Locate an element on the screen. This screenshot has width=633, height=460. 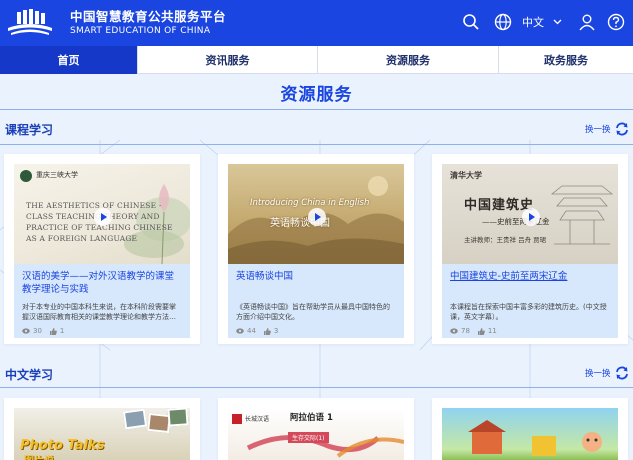
thumbnail-subtitle: 生存交际(1) is located at coordinates (308, 437).